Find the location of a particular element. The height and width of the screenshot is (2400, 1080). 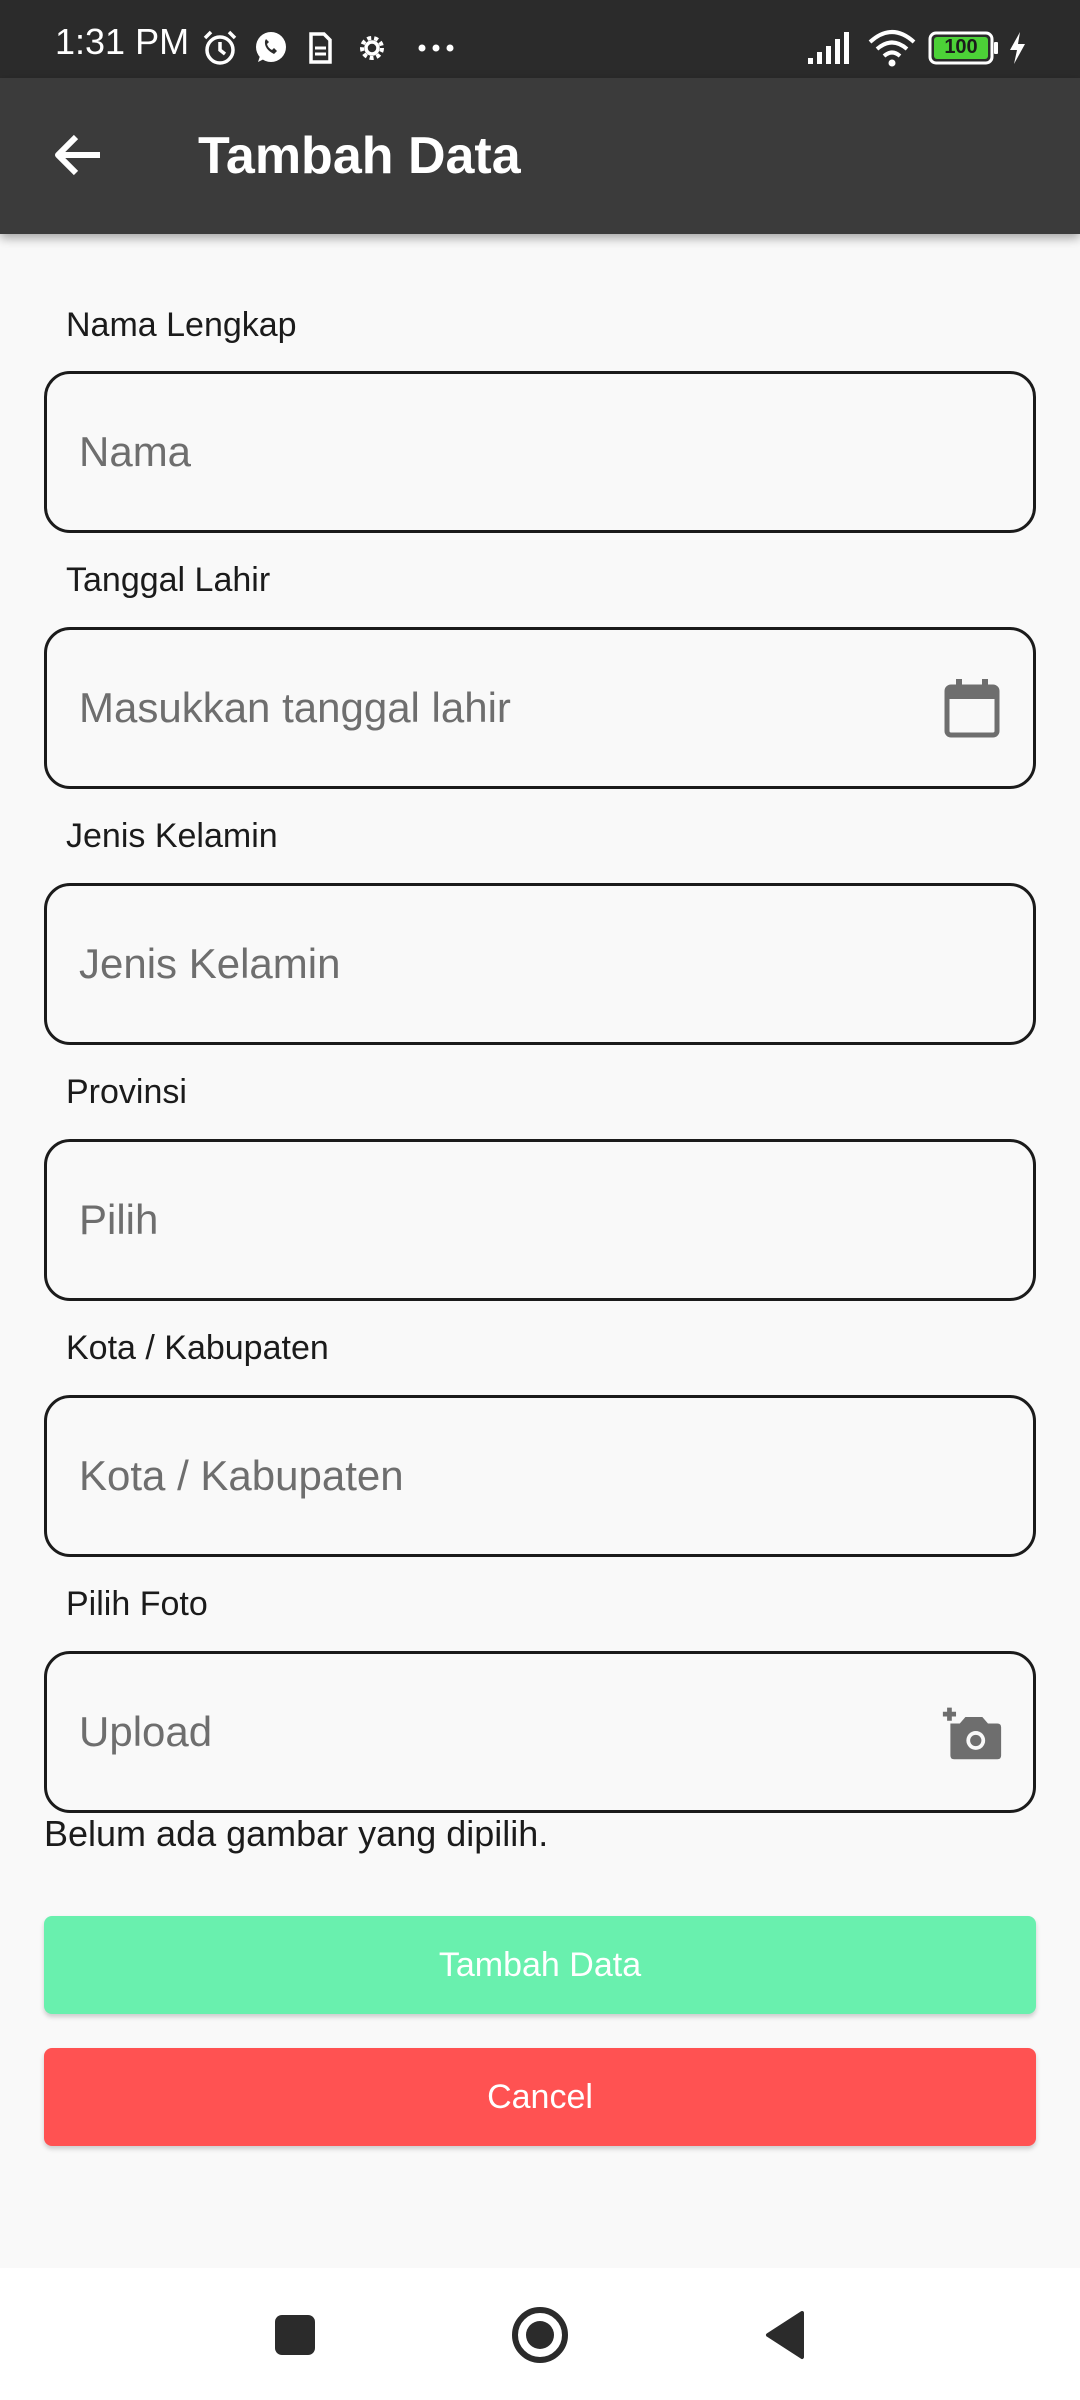

more-dots-icon is located at coordinates (436, 50).